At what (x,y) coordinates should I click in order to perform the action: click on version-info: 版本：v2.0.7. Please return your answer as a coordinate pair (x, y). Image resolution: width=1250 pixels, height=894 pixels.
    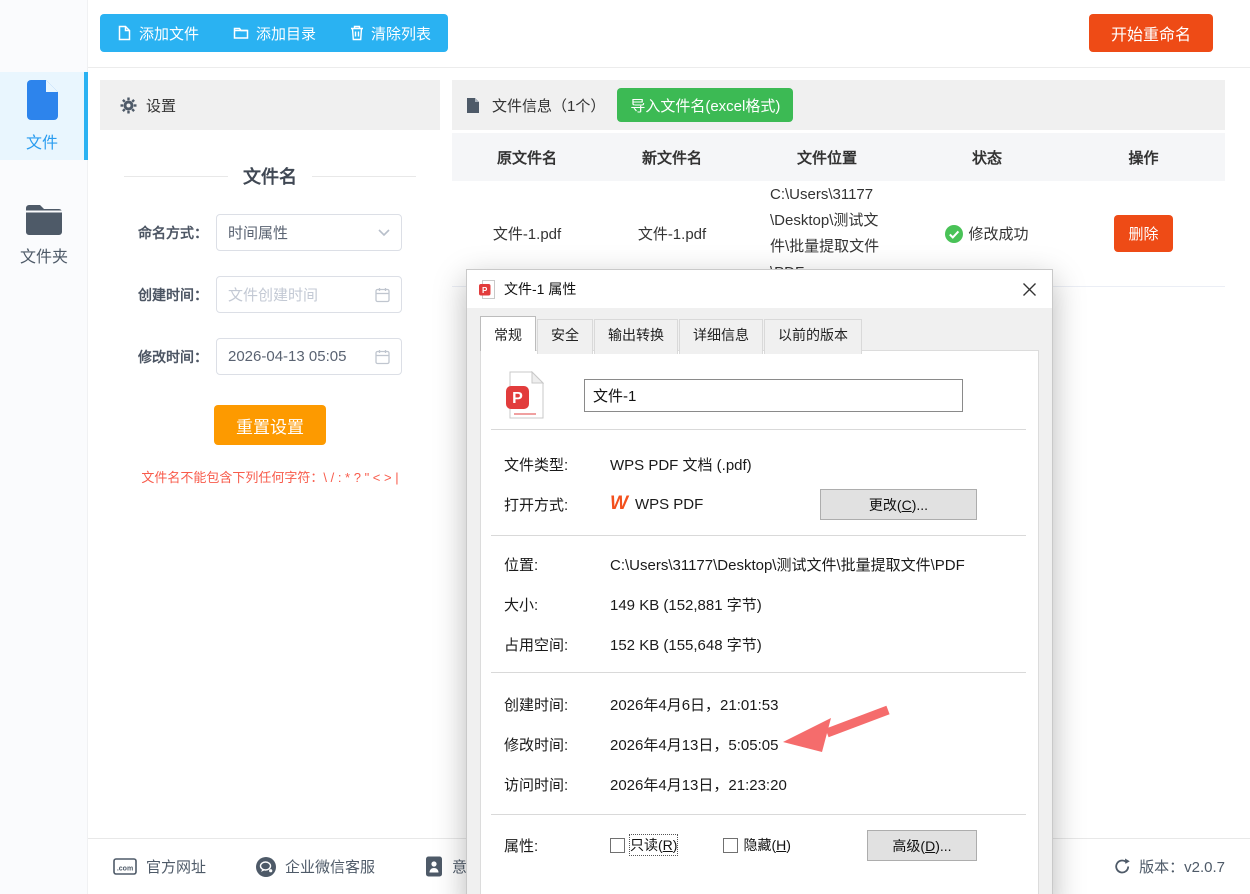
    Looking at the image, I should click on (1169, 866).